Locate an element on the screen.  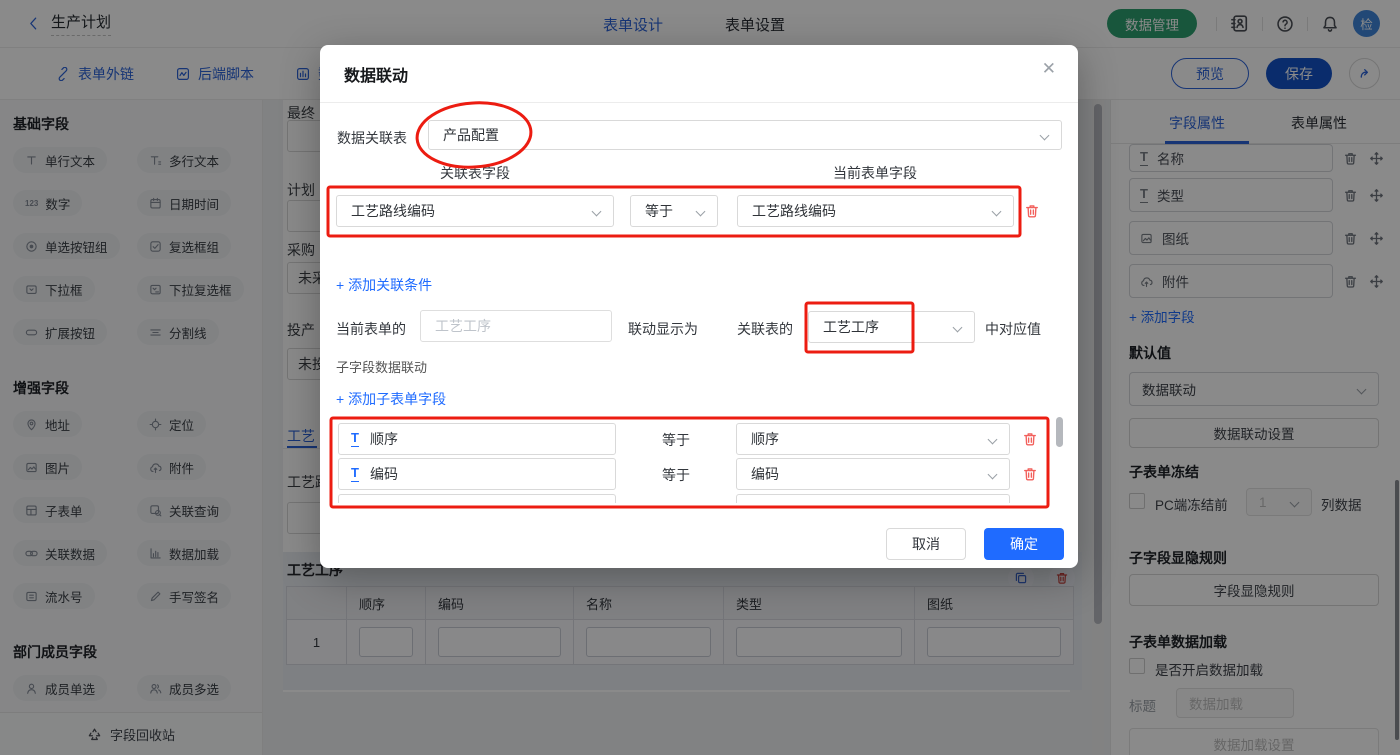
condition-right-select: 工艺路线编码 is located at coordinates (875, 211).